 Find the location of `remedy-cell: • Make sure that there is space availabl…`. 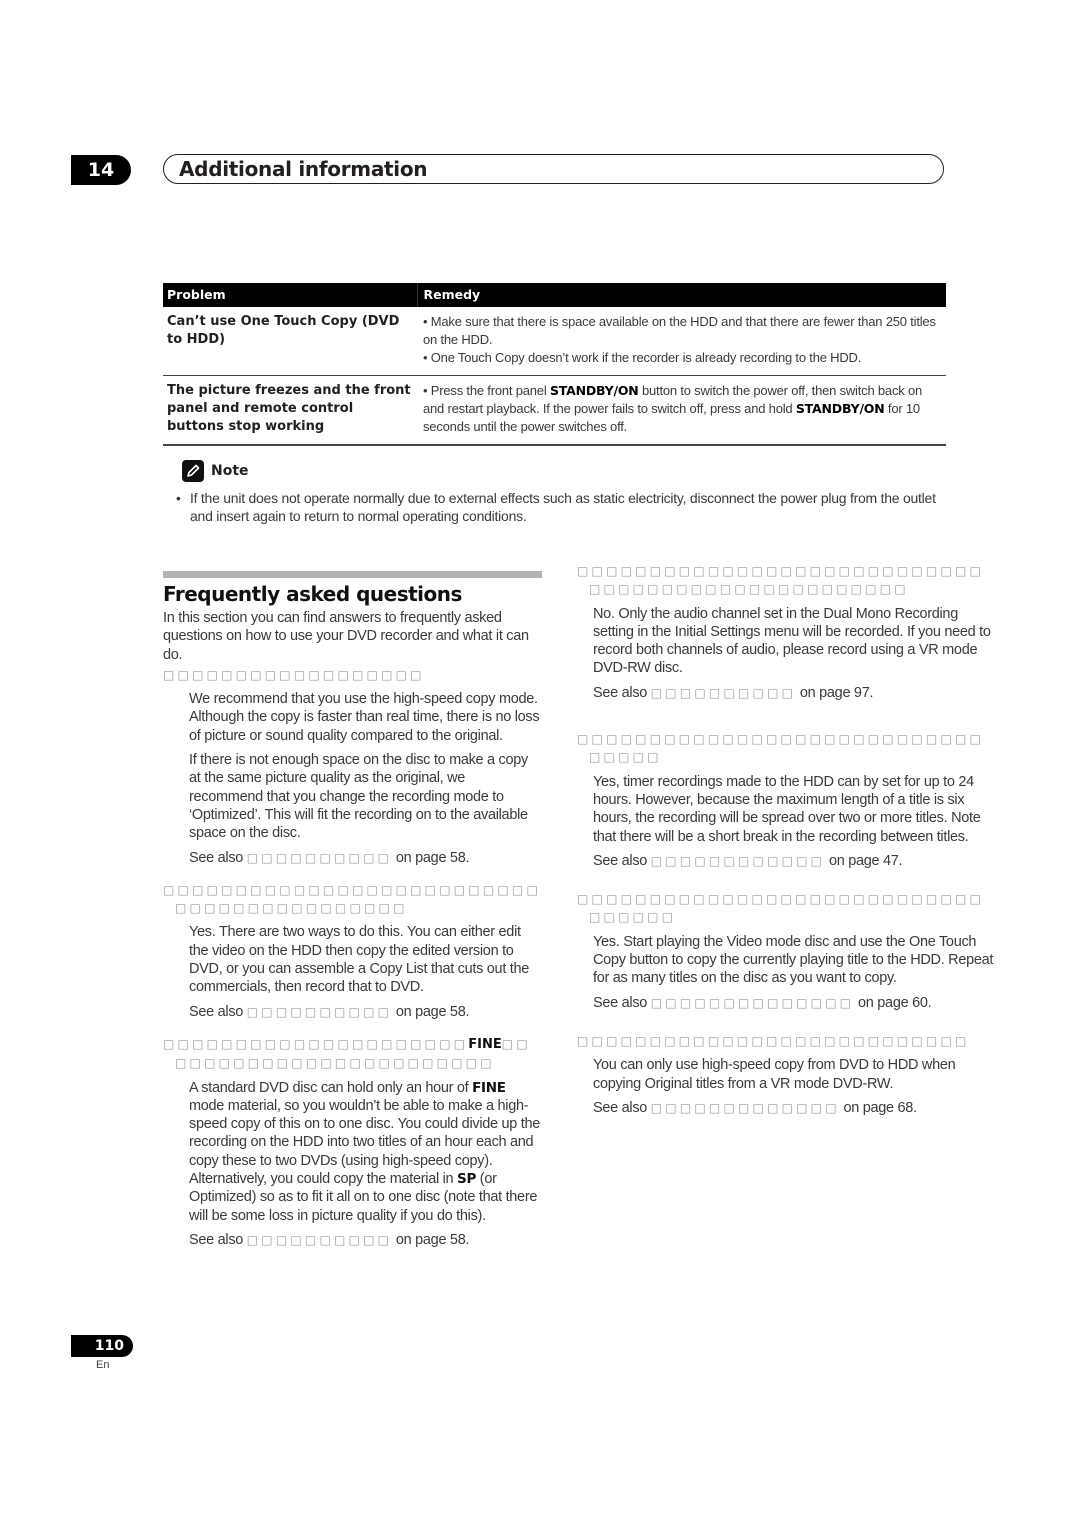

remedy-cell: • Make sure that there is space availabl… is located at coordinates (681, 341).